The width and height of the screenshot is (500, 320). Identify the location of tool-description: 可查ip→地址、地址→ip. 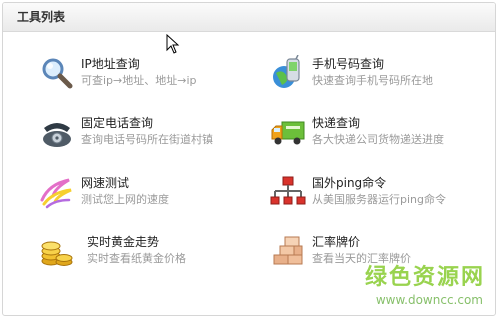
(139, 80).